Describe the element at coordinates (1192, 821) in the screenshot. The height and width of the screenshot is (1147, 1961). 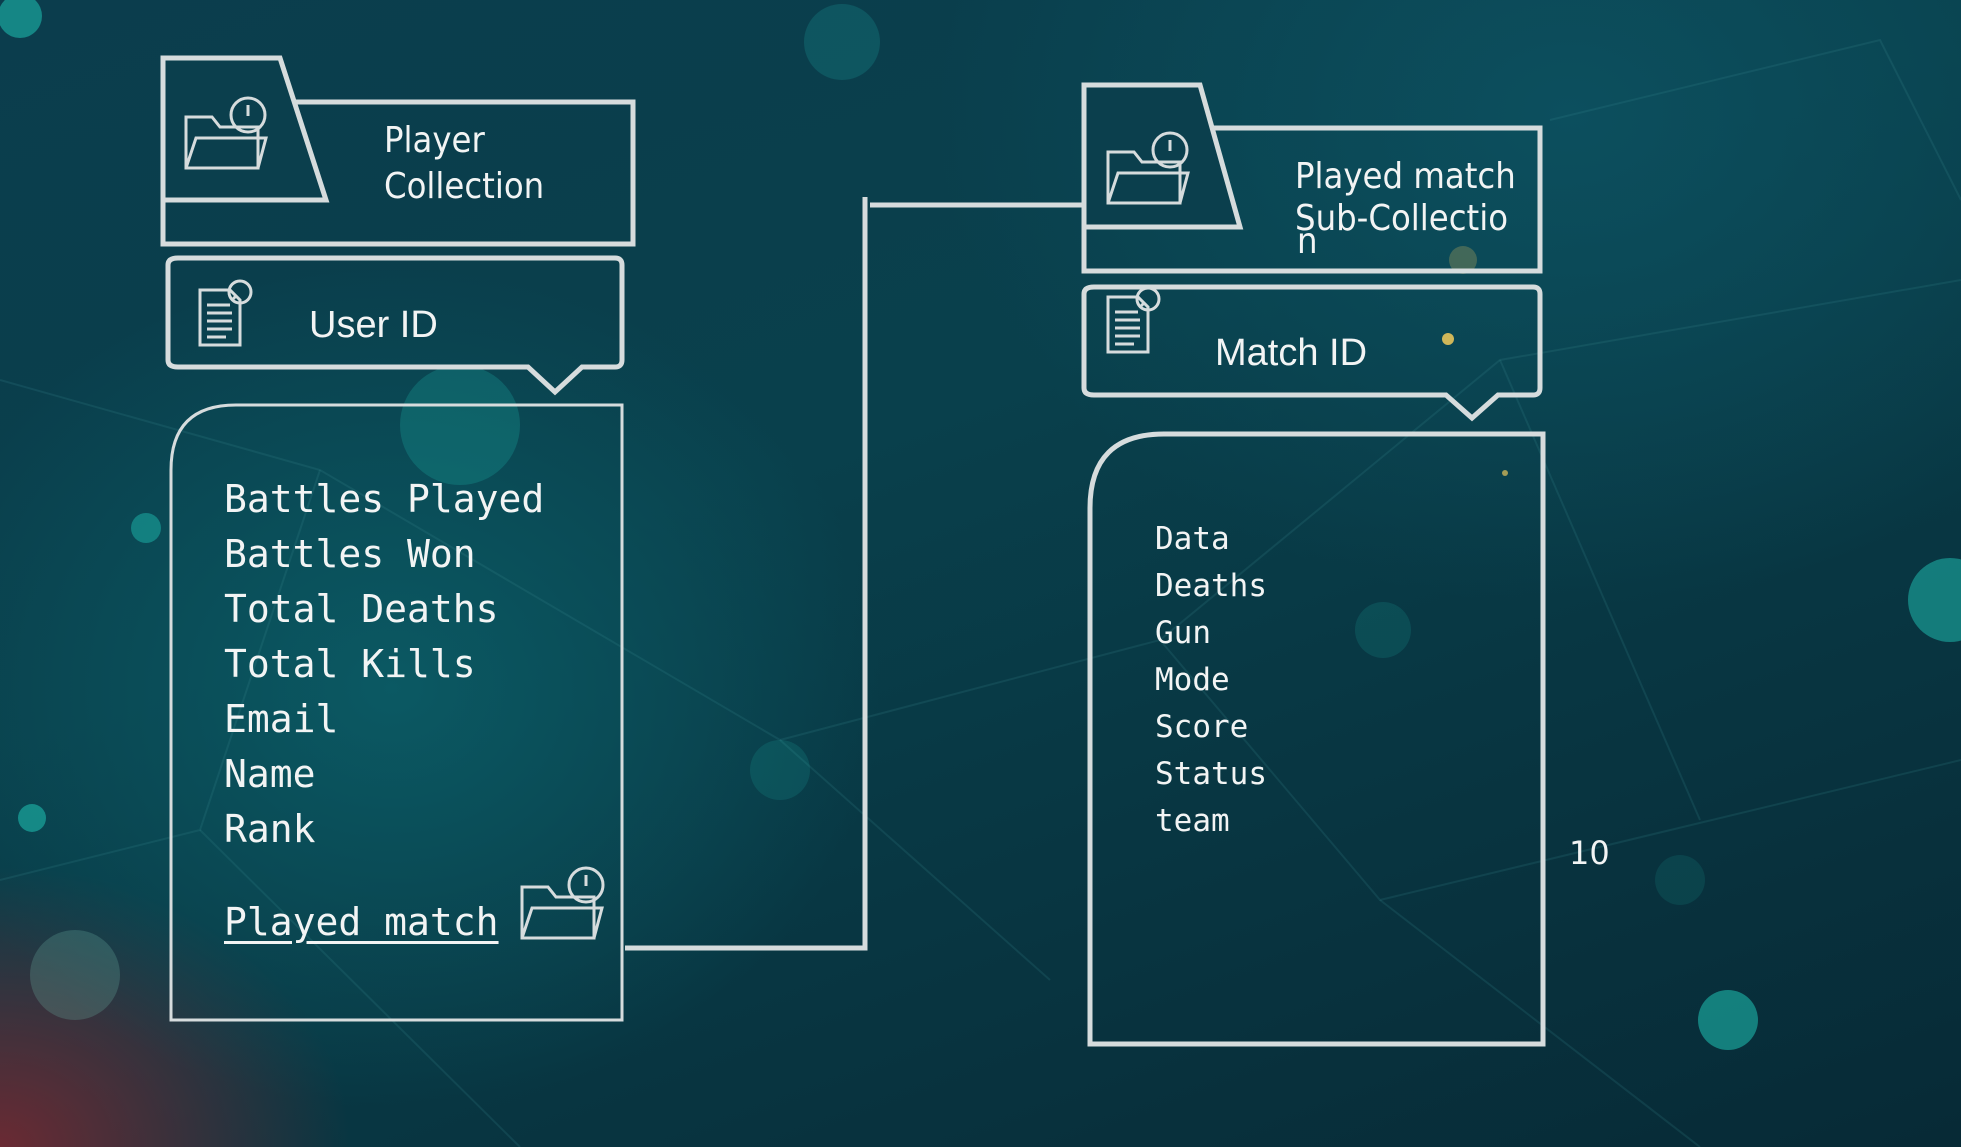
I see `list-item: team` at that location.